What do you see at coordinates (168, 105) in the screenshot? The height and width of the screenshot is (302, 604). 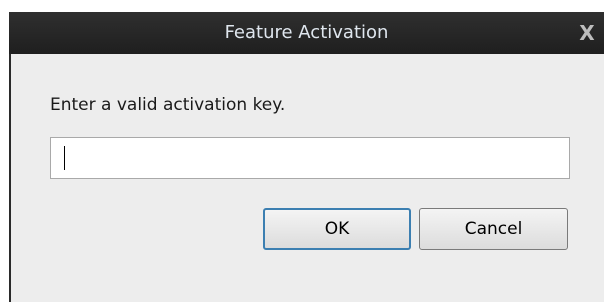 I see `activation-prompt: Enter a valid activation key.` at bounding box center [168, 105].